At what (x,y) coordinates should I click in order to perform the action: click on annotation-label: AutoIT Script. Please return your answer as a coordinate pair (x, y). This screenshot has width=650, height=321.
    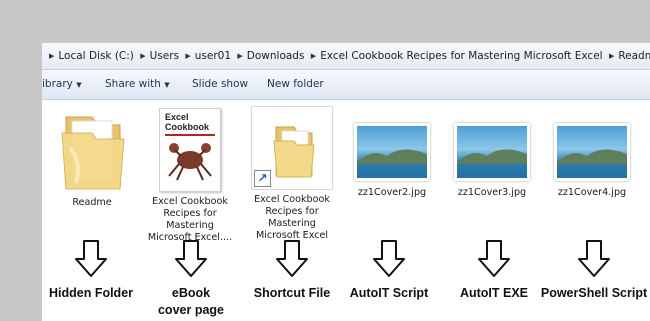
    Looking at the image, I should click on (389, 293).